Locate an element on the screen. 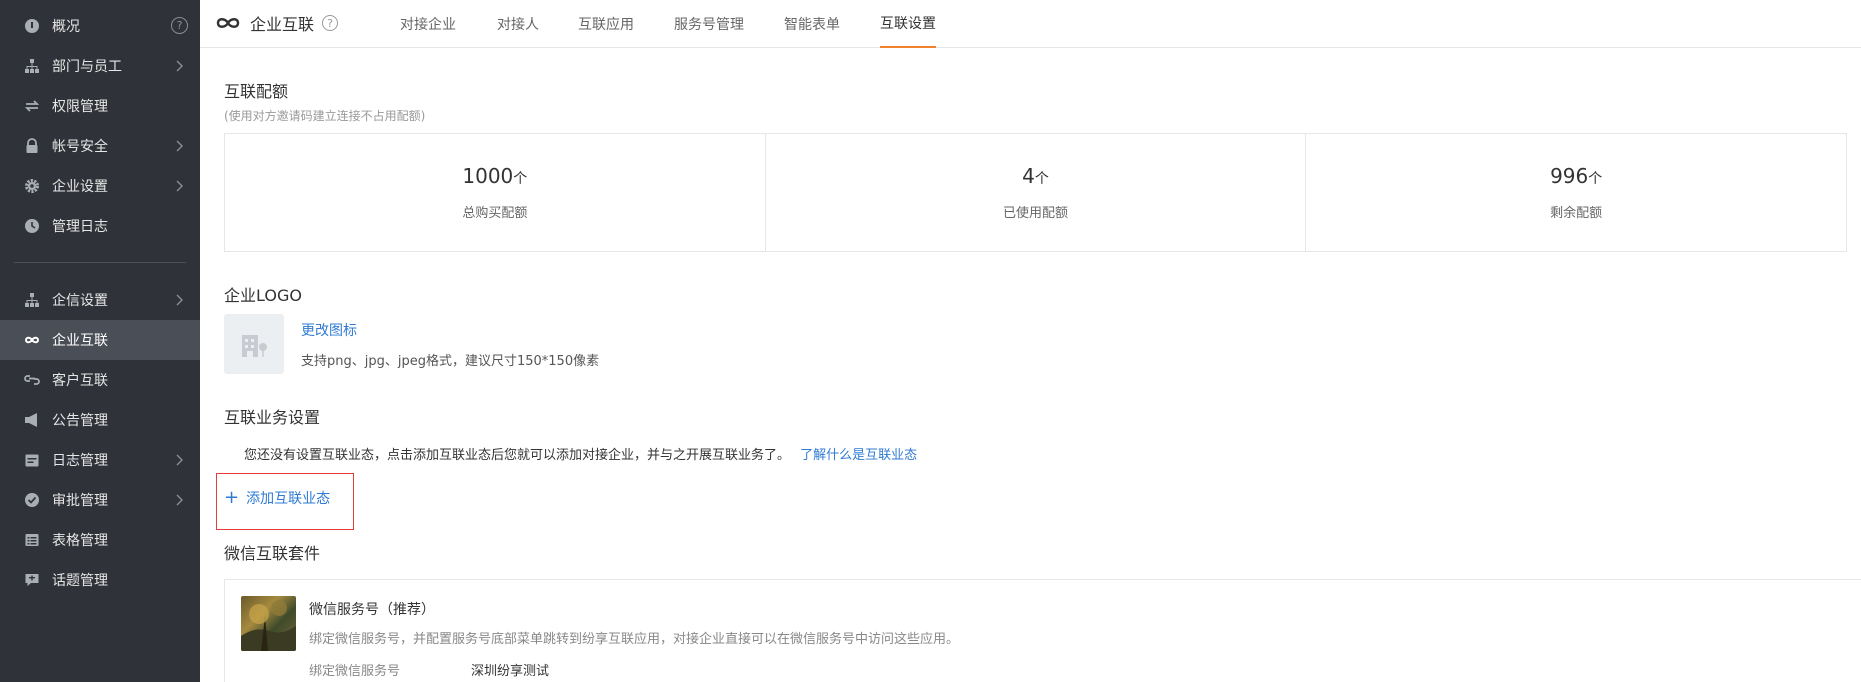  wechat-title: 微信互联套件 is located at coordinates (272, 553).